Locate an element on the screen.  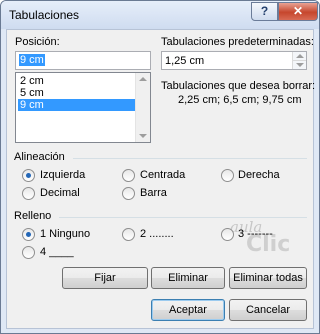
relleno-1-label: 1 Ninguno is located at coordinates (65, 234).